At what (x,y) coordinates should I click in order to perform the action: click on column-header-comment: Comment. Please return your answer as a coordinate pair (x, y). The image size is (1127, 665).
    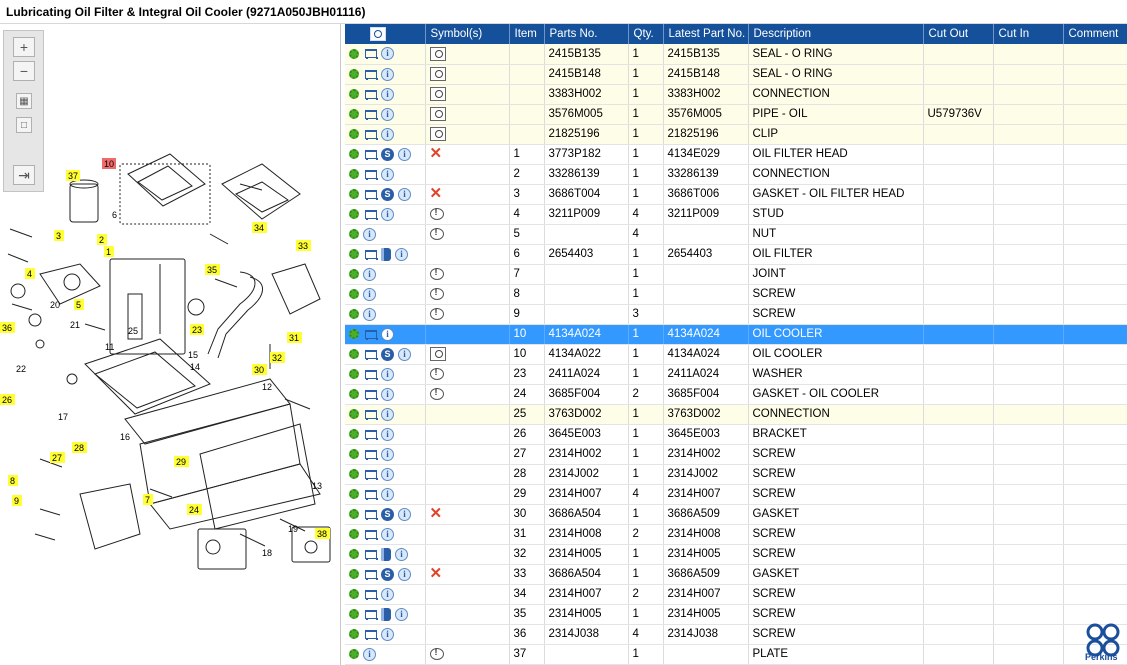
    Looking at the image, I should click on (1095, 34).